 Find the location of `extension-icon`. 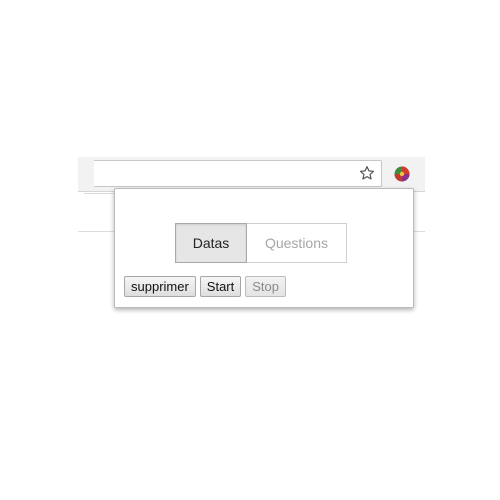

extension-icon is located at coordinates (402, 174).